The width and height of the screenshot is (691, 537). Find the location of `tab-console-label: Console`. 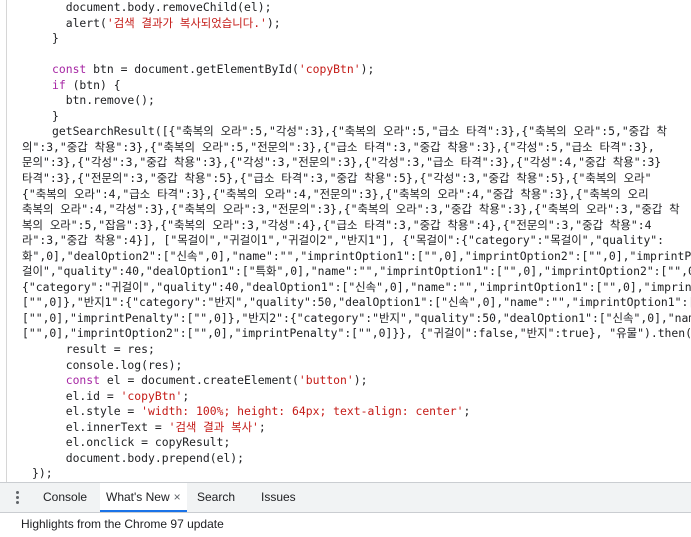

tab-console-label: Console is located at coordinates (65, 497).